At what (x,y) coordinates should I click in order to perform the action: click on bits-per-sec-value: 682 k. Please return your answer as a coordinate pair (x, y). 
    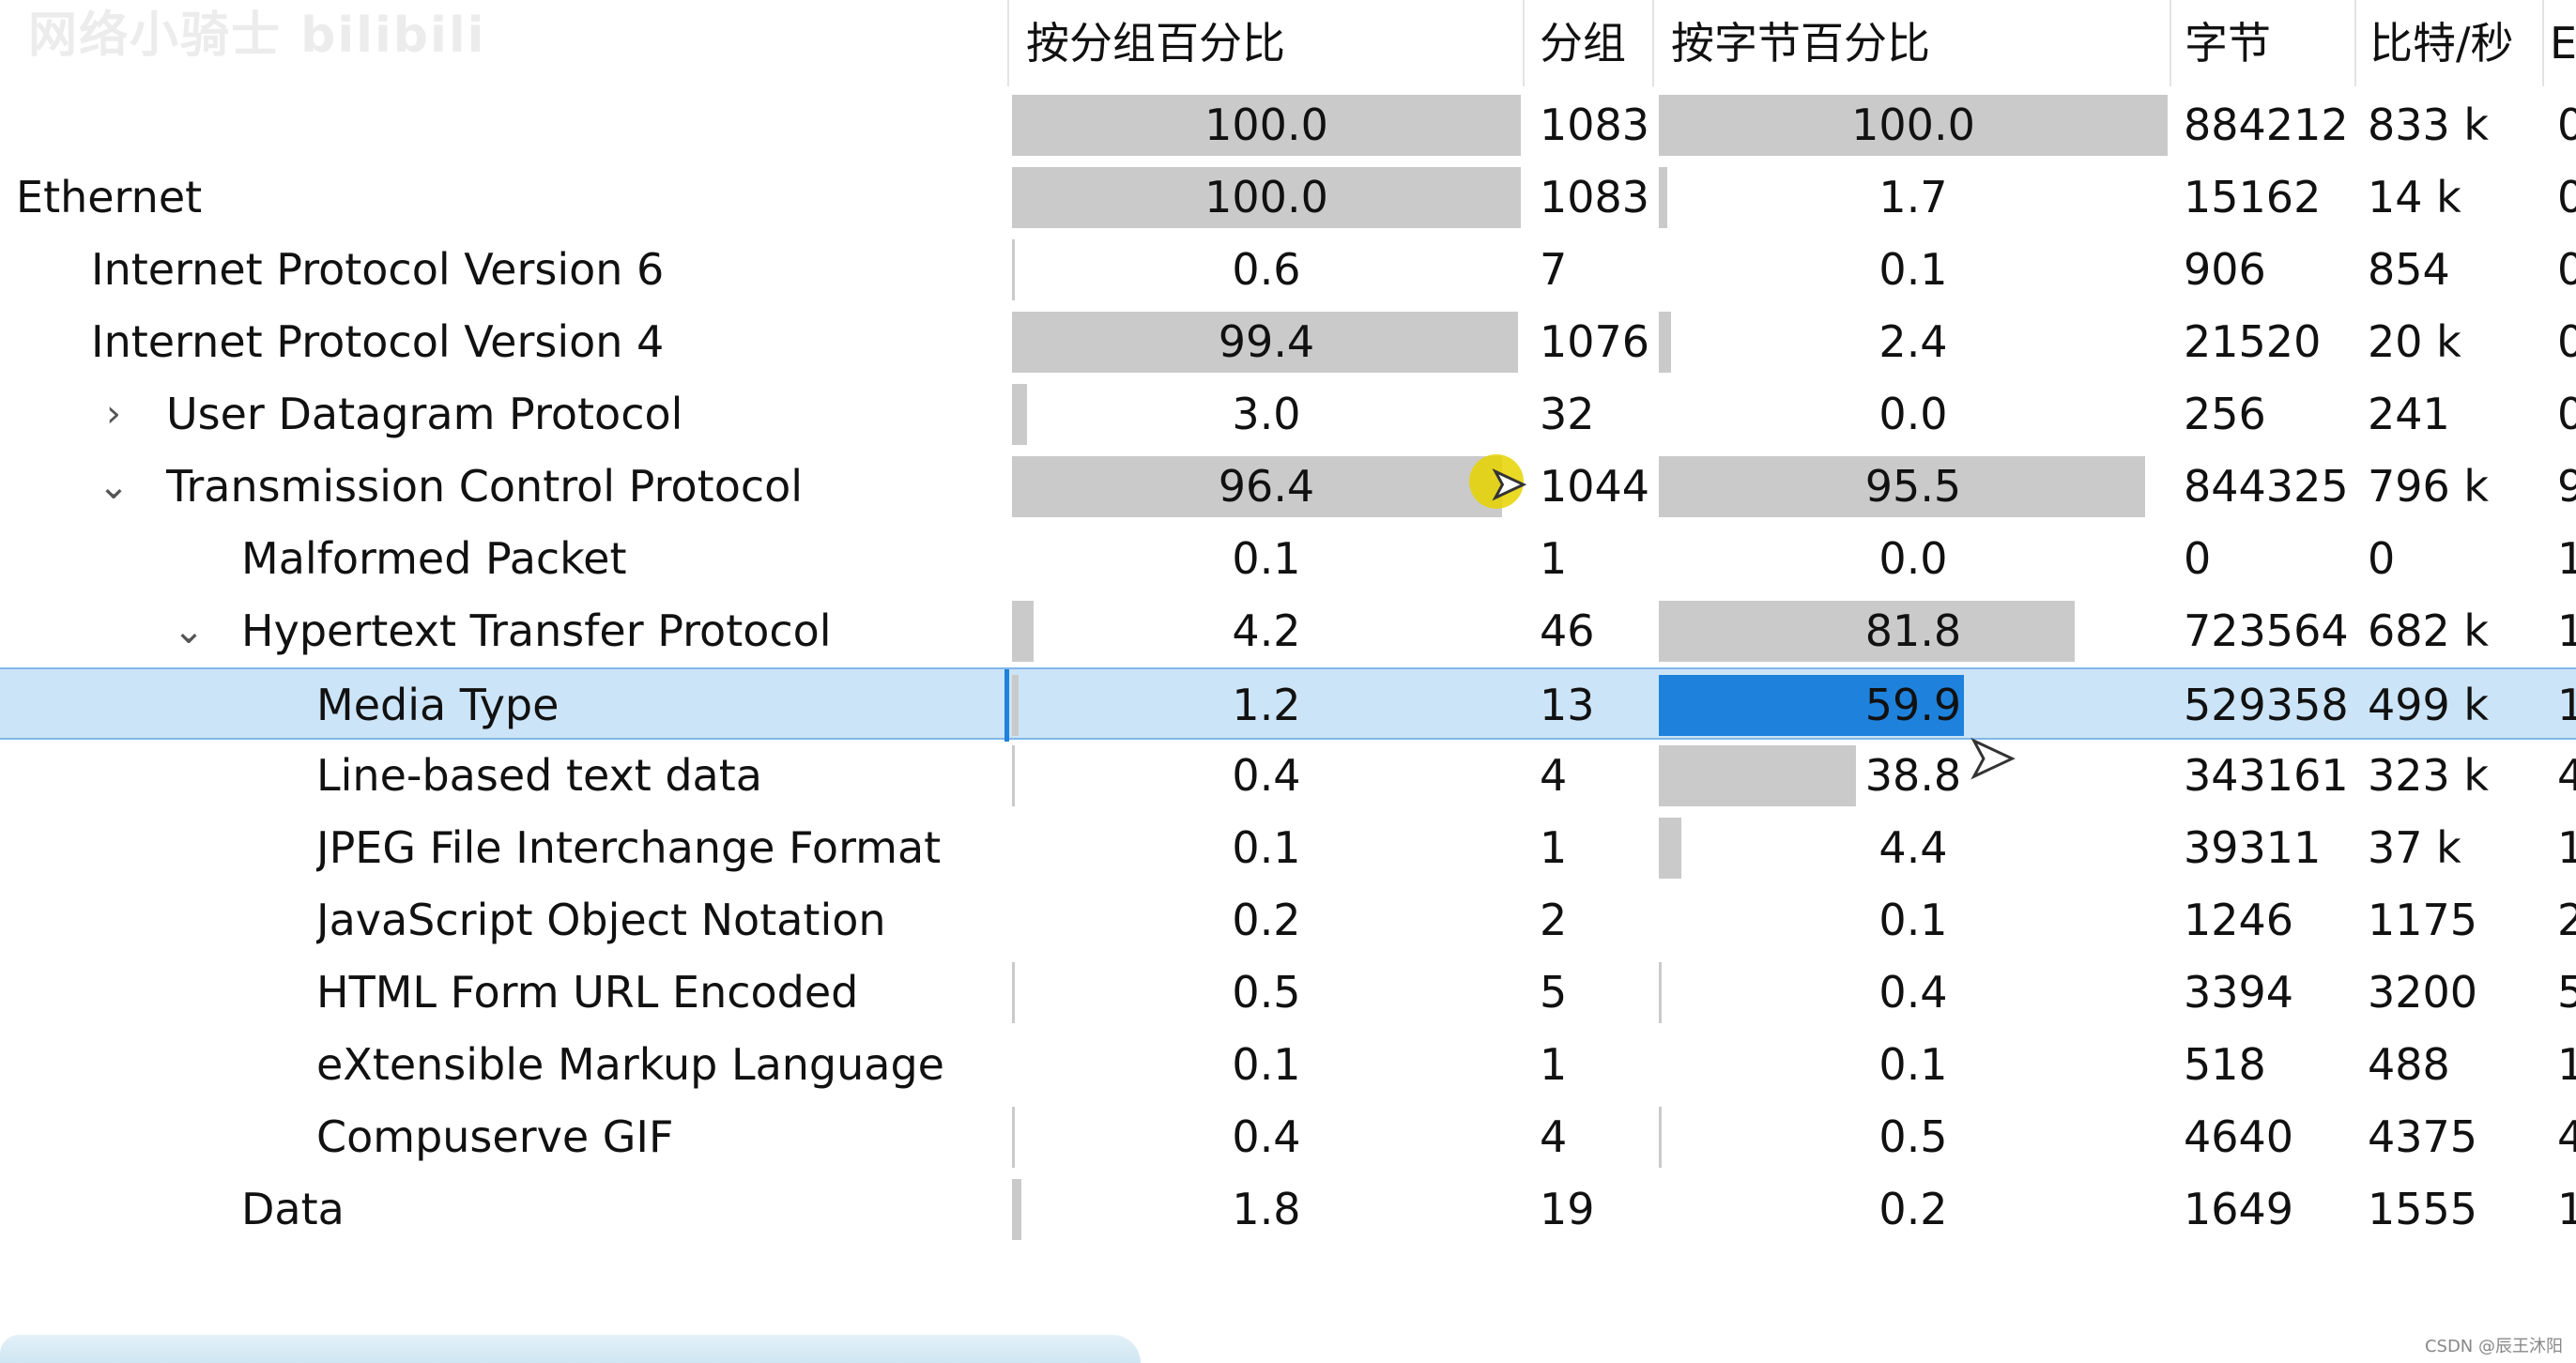
    Looking at the image, I should click on (2429, 630).